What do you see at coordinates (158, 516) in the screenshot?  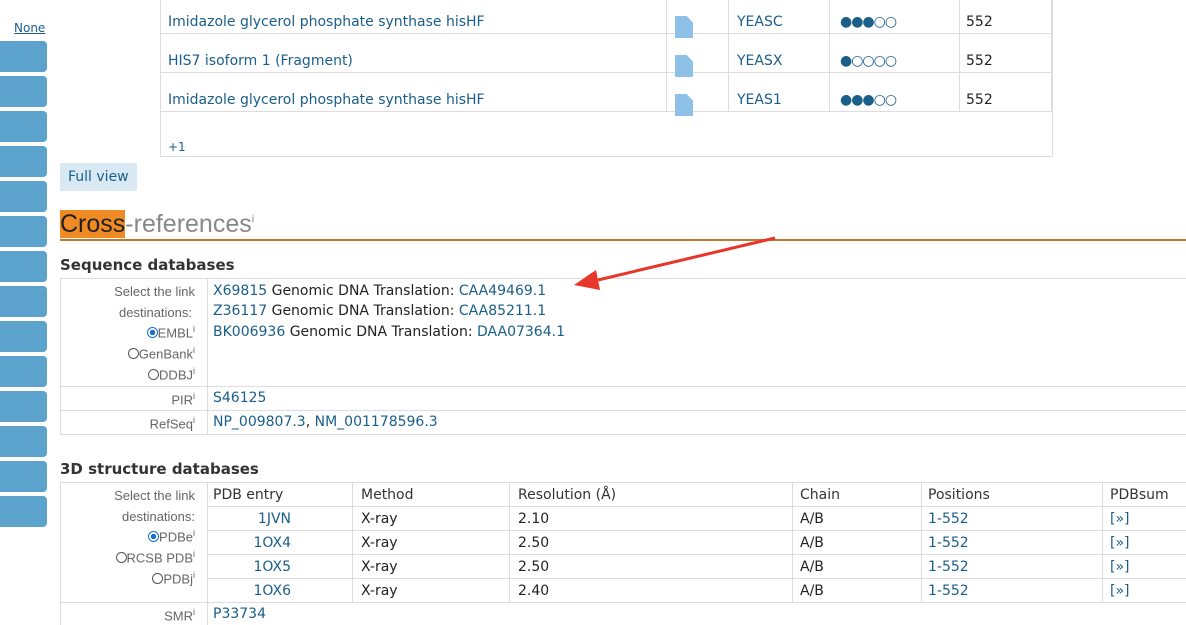 I see `select-label-line2: destinations:` at bounding box center [158, 516].